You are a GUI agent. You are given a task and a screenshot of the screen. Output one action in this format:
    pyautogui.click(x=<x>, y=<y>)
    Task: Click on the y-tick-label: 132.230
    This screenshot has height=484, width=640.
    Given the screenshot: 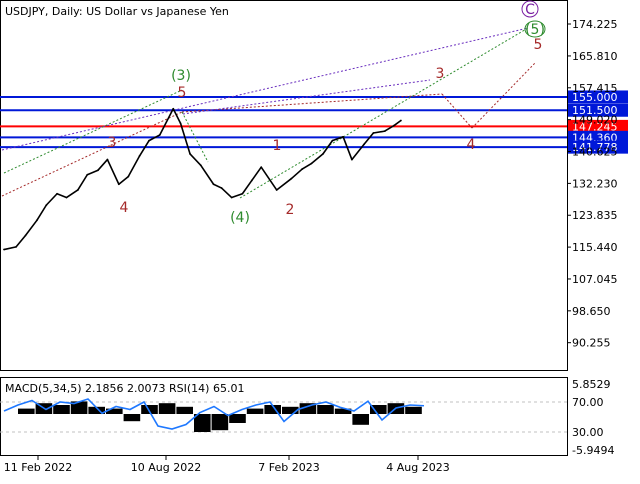 What is the action you would take?
    pyautogui.click(x=595, y=183)
    